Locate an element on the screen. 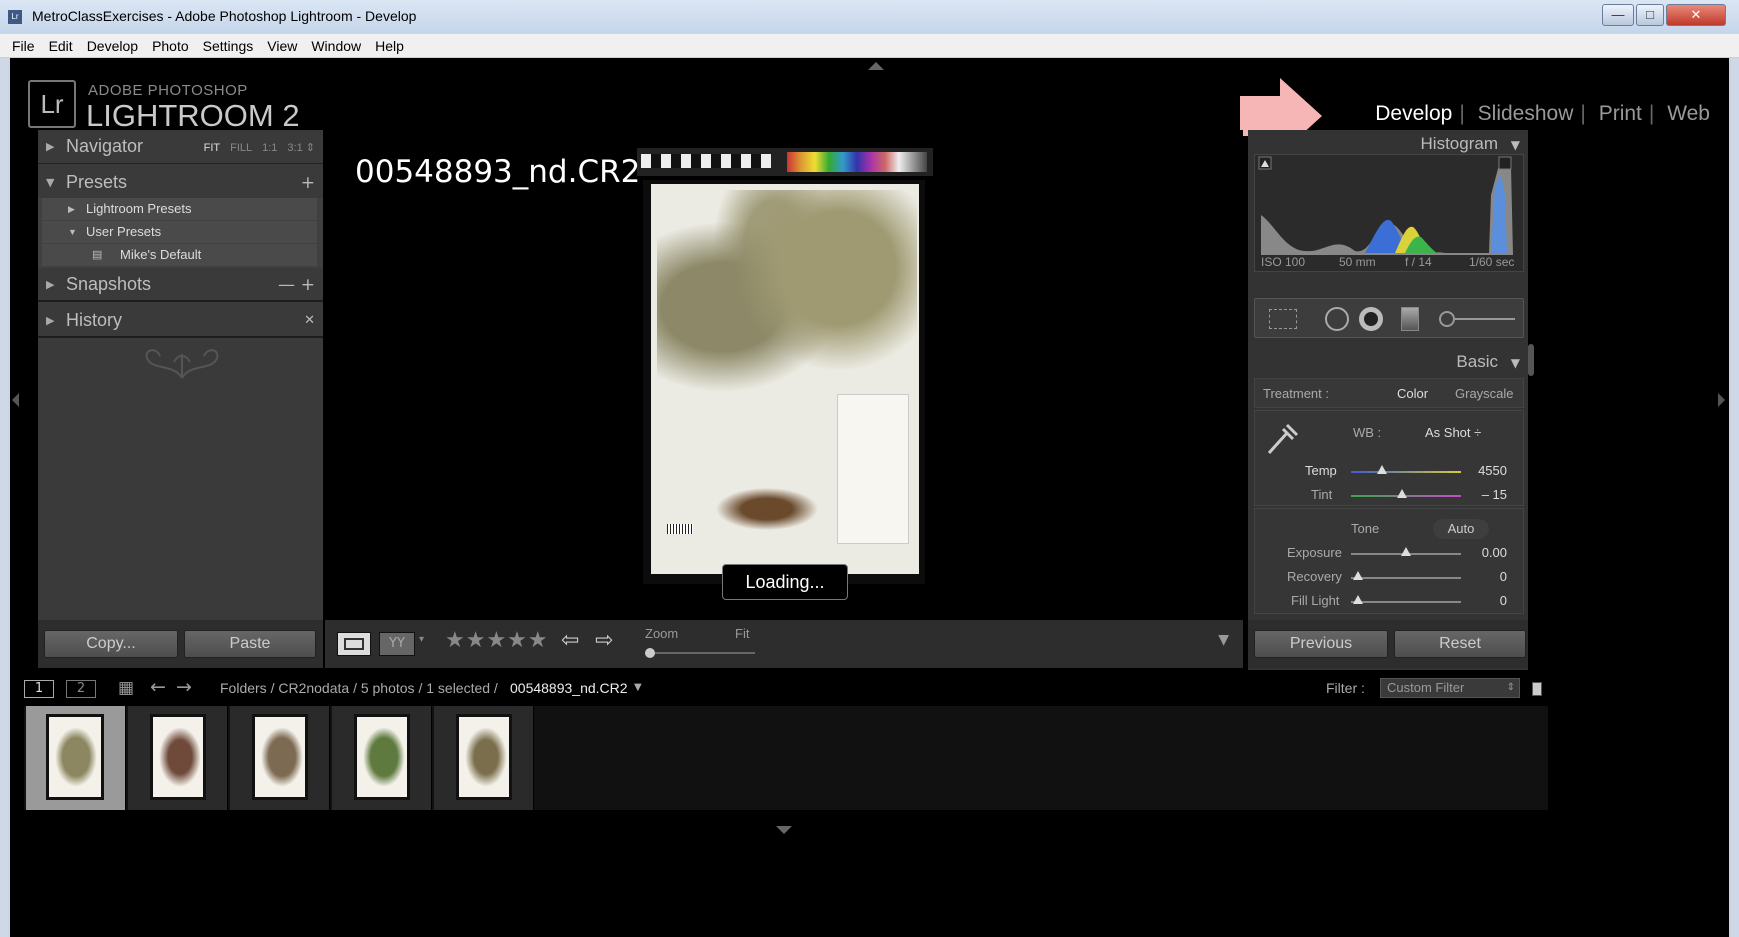 The image size is (1739, 937). maximize-button: □ is located at coordinates (1650, 15).